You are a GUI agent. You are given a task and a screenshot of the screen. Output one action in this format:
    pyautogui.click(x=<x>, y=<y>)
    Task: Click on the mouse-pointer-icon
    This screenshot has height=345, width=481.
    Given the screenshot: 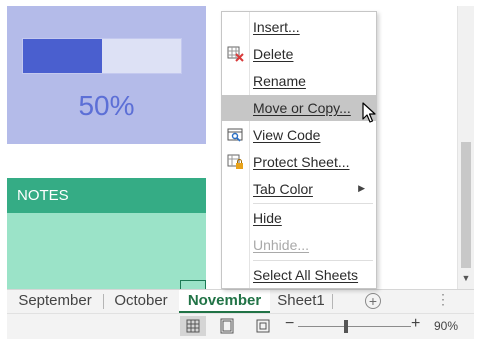 What is the action you would take?
    pyautogui.click(x=369, y=112)
    